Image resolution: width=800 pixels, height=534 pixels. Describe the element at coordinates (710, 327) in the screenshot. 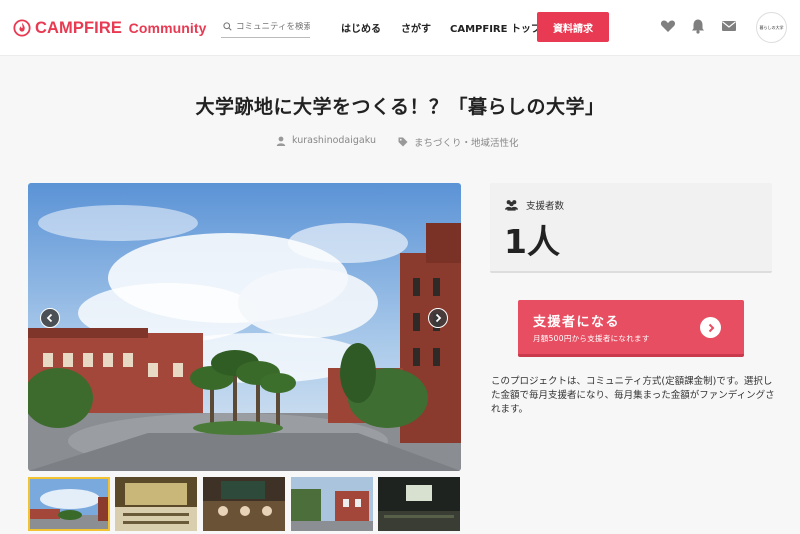

I see `arrow-circle-right-icon` at that location.